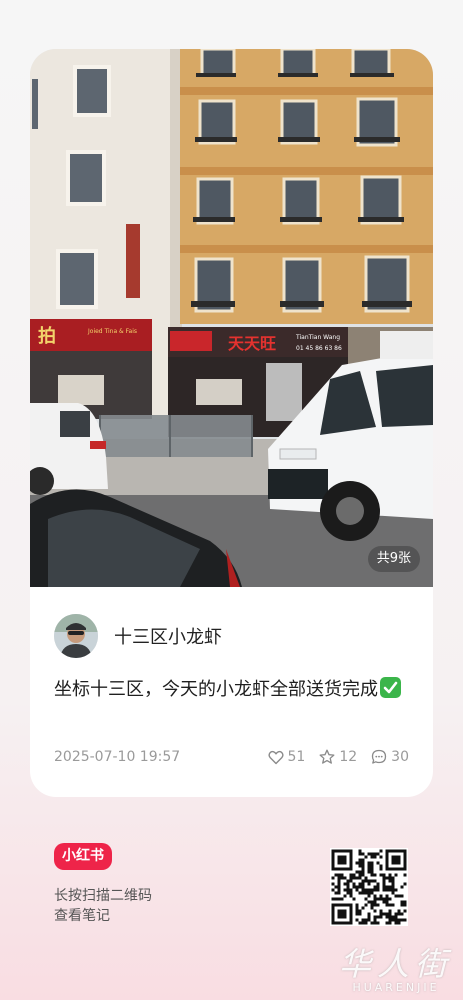  I want to click on author-row: 十三区小龙虾, so click(138, 636).